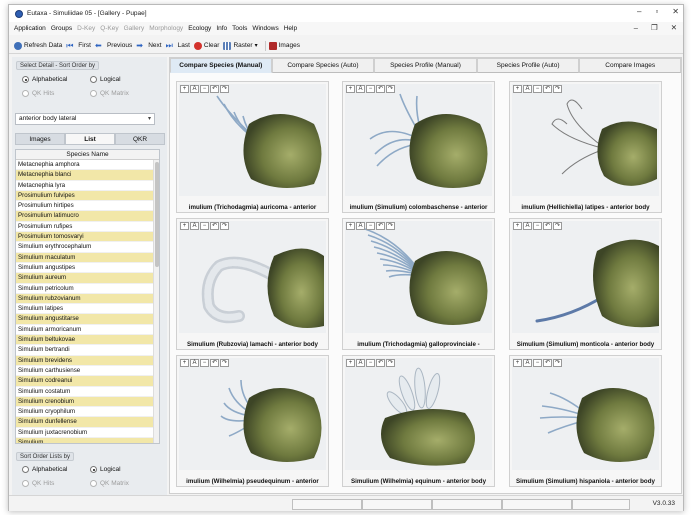 This screenshot has height=515, width=692. Describe the element at coordinates (109, 483) in the screenshot. I see `list-sort-qk-matrix-radio: QK Matrix` at that location.